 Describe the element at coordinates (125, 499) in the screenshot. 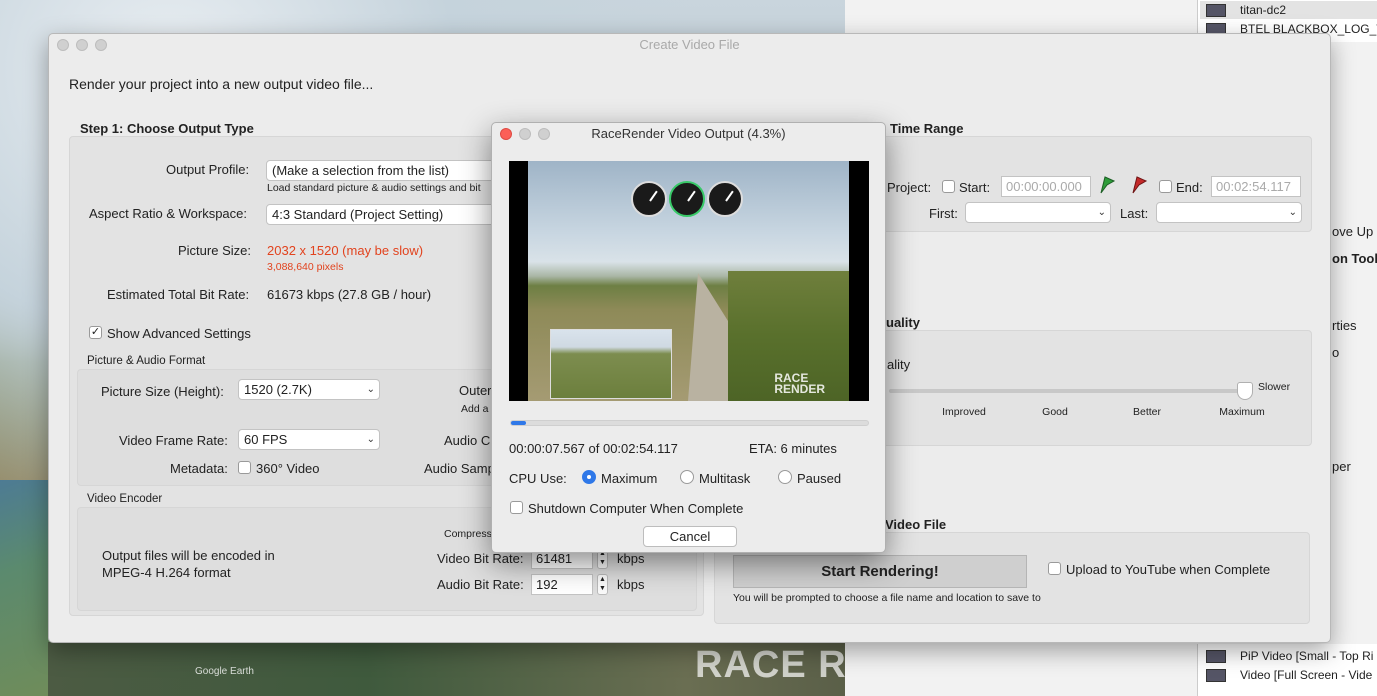

I see `encoder-section-title: Video Encoder` at that location.